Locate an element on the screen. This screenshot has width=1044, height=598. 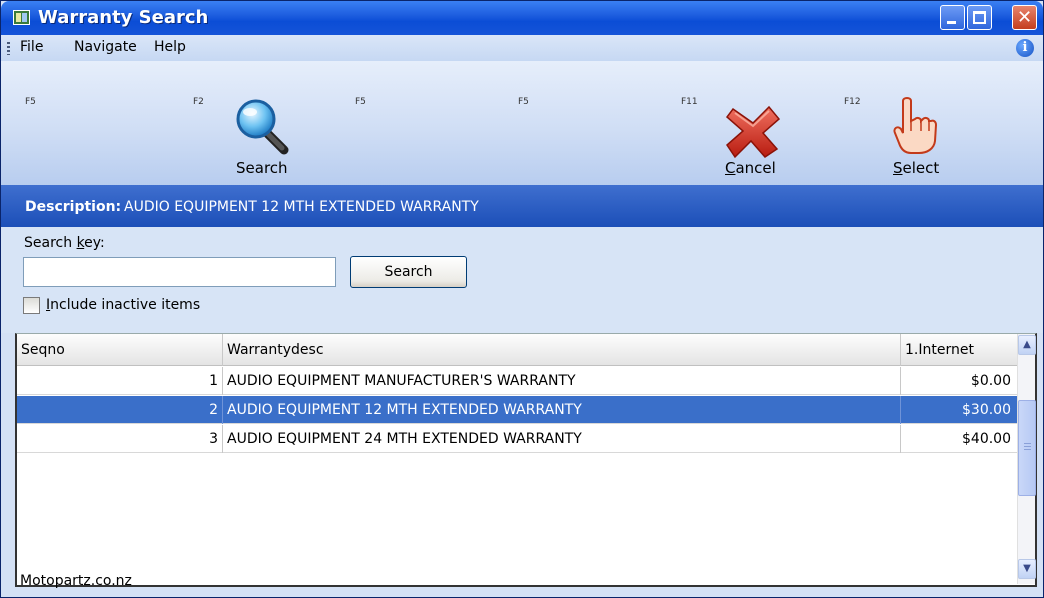
toolbar-select-label: Select is located at coordinates (916, 168).